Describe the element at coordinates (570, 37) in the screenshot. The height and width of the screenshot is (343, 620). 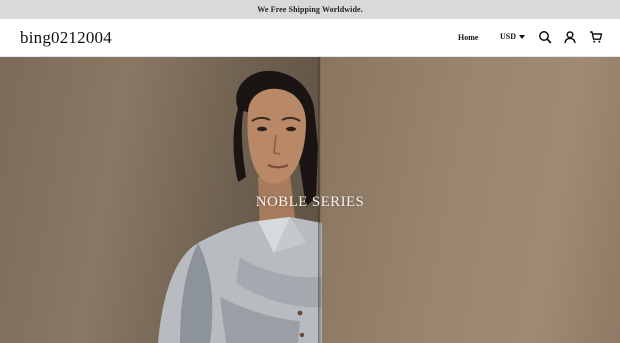
I see `account-icon` at that location.